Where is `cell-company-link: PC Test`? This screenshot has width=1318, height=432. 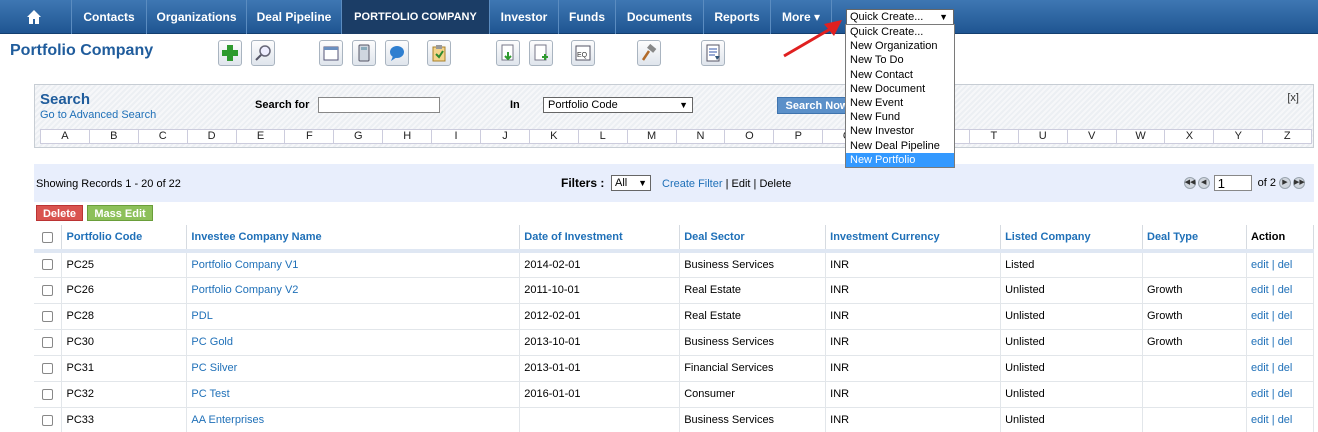
cell-company-link: PC Test is located at coordinates (353, 394).